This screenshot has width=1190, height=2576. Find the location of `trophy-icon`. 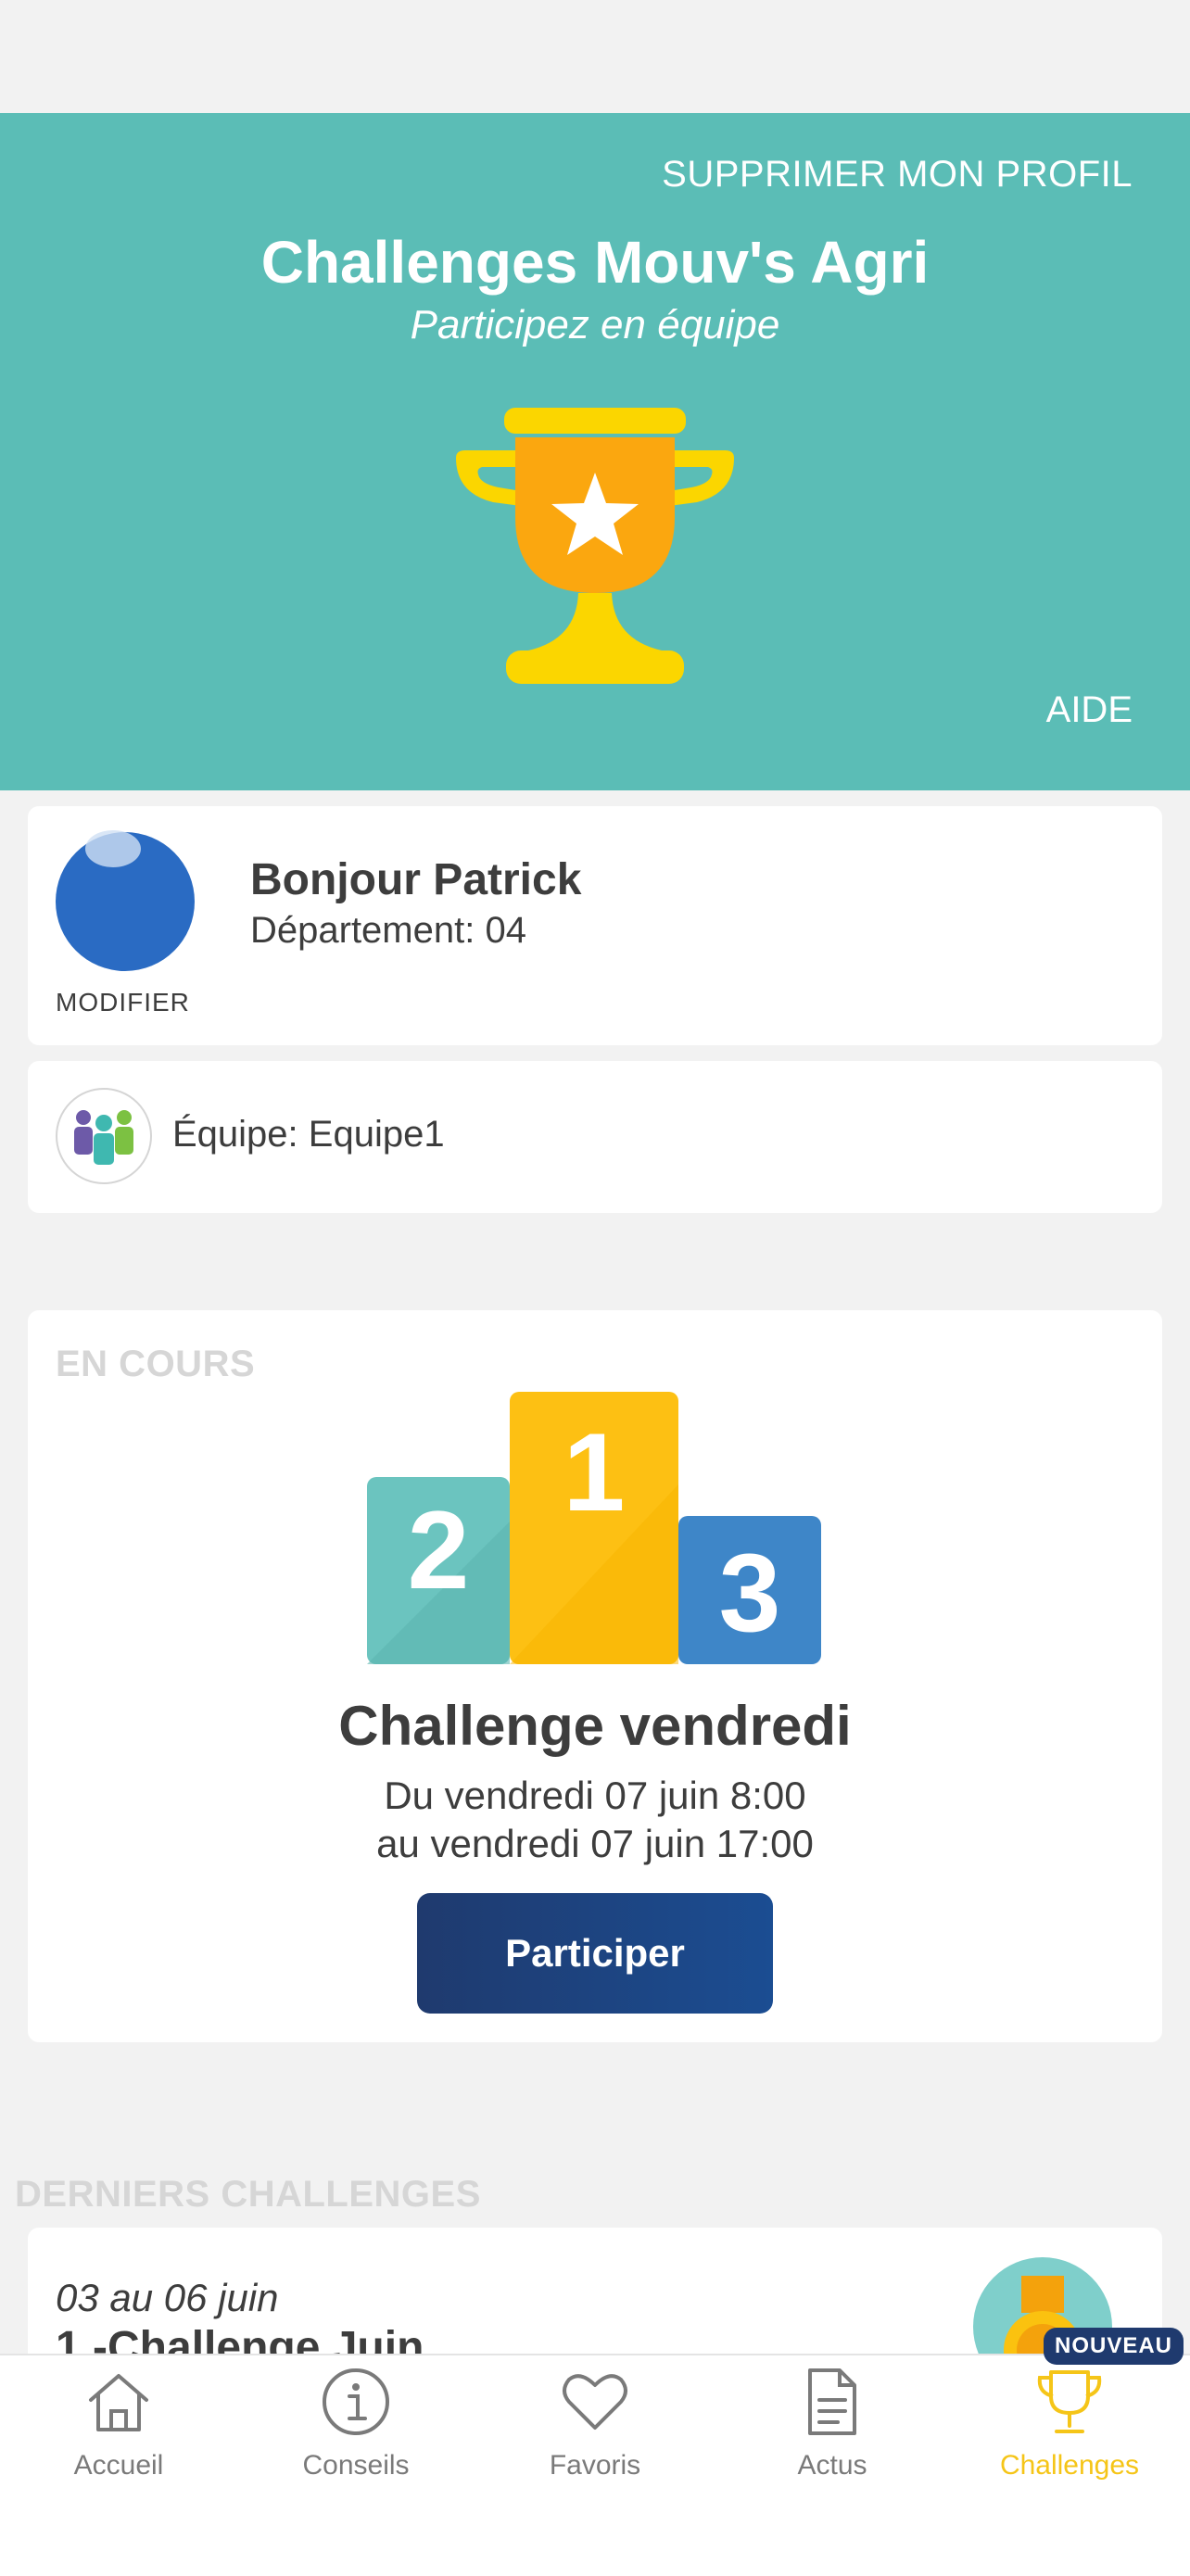

trophy-icon is located at coordinates (595, 546).